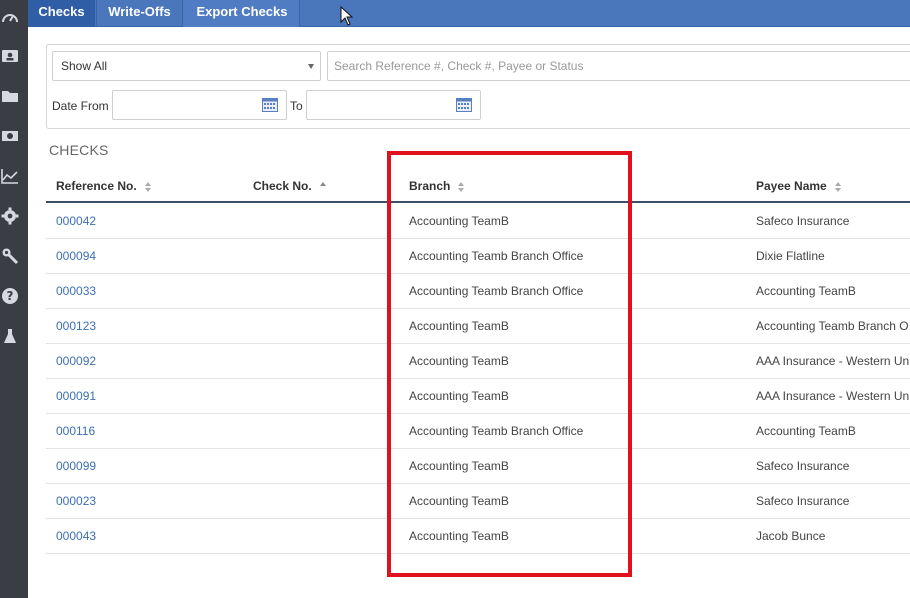 This screenshot has height=598, width=910. I want to click on chart-icon, so click(10, 176).